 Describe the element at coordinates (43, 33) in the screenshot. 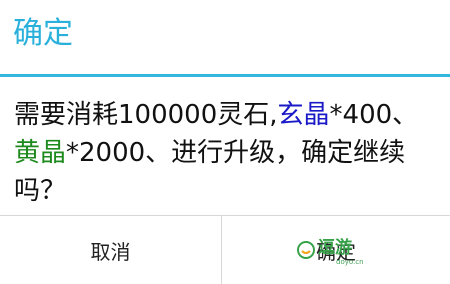

I see `dialog-title: 确定` at that location.